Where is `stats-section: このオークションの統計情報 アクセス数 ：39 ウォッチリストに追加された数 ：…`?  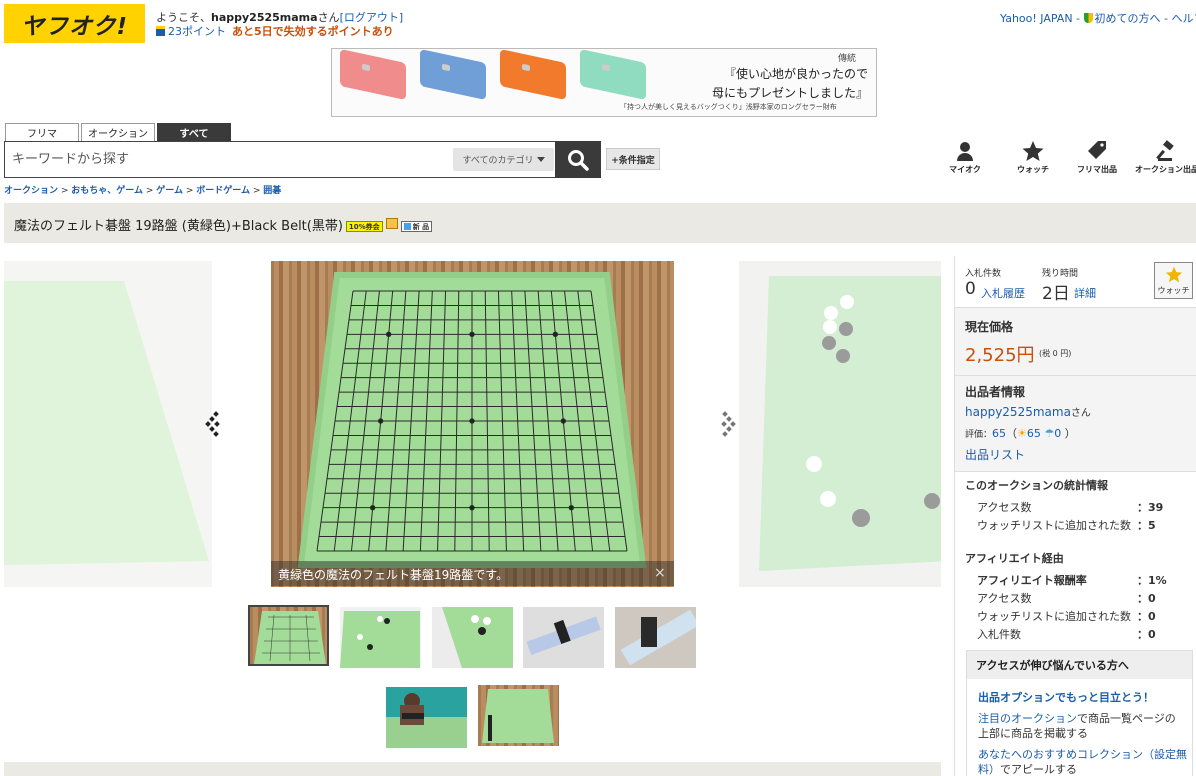 stats-section: このオークションの統計情報 アクセス数 ：39 ウォッチリストに追加された数 ：… is located at coordinates (1075, 509).